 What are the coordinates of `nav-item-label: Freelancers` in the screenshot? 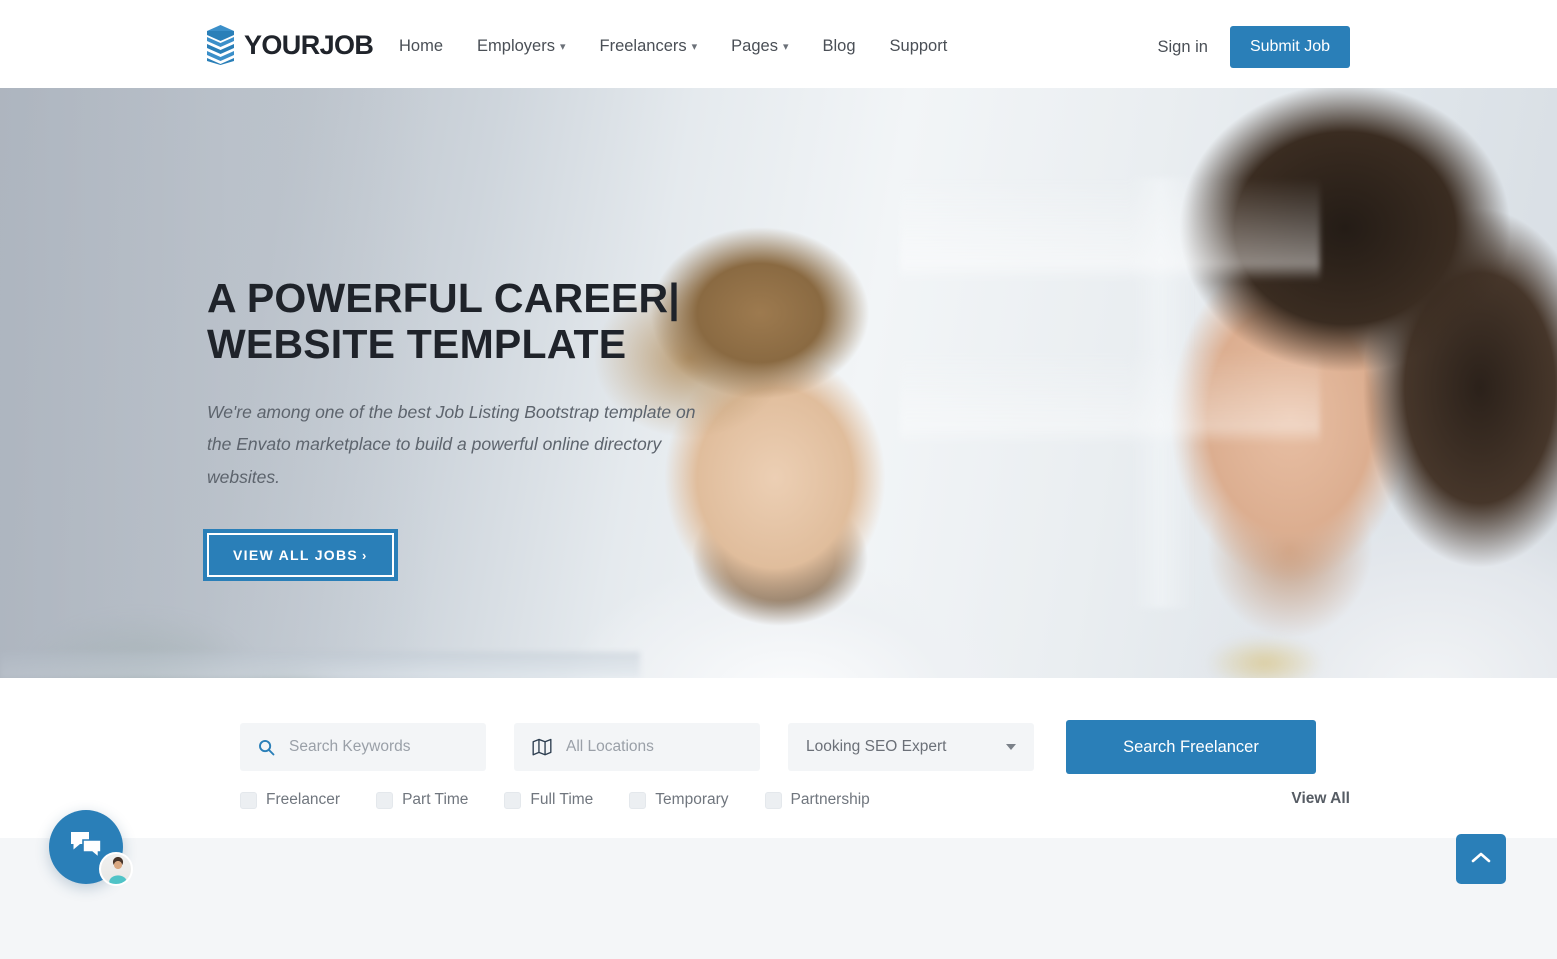 It's located at (643, 46).